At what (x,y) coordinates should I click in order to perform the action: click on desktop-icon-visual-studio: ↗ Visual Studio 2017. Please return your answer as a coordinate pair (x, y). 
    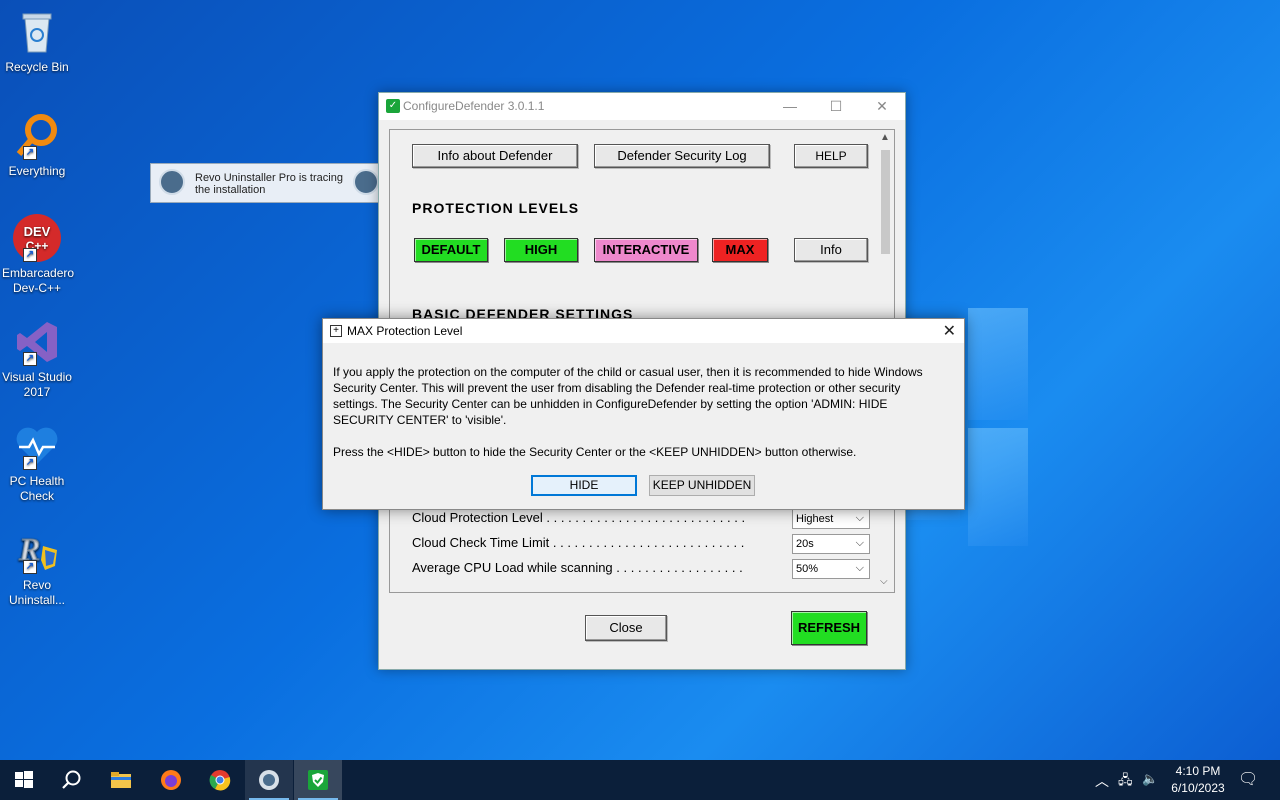
    Looking at the image, I should click on (37, 359).